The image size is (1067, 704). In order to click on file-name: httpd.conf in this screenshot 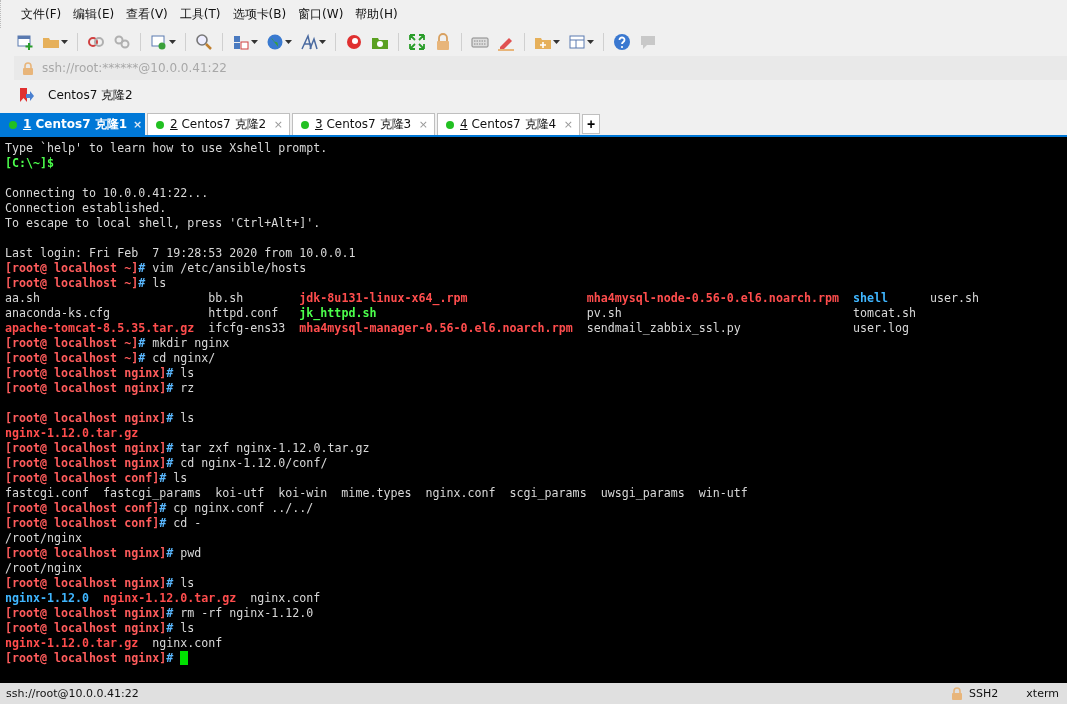, I will do `click(243, 313)`.